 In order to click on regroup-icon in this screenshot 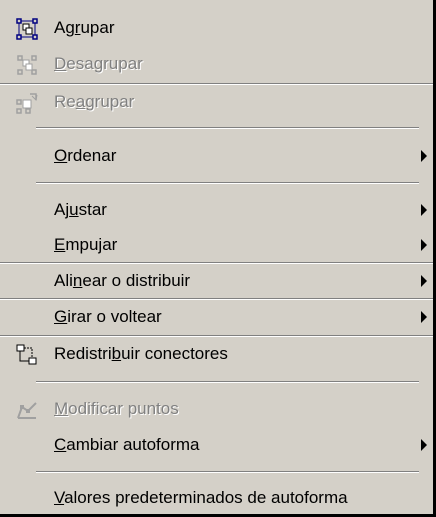, I will do `click(27, 103)`.